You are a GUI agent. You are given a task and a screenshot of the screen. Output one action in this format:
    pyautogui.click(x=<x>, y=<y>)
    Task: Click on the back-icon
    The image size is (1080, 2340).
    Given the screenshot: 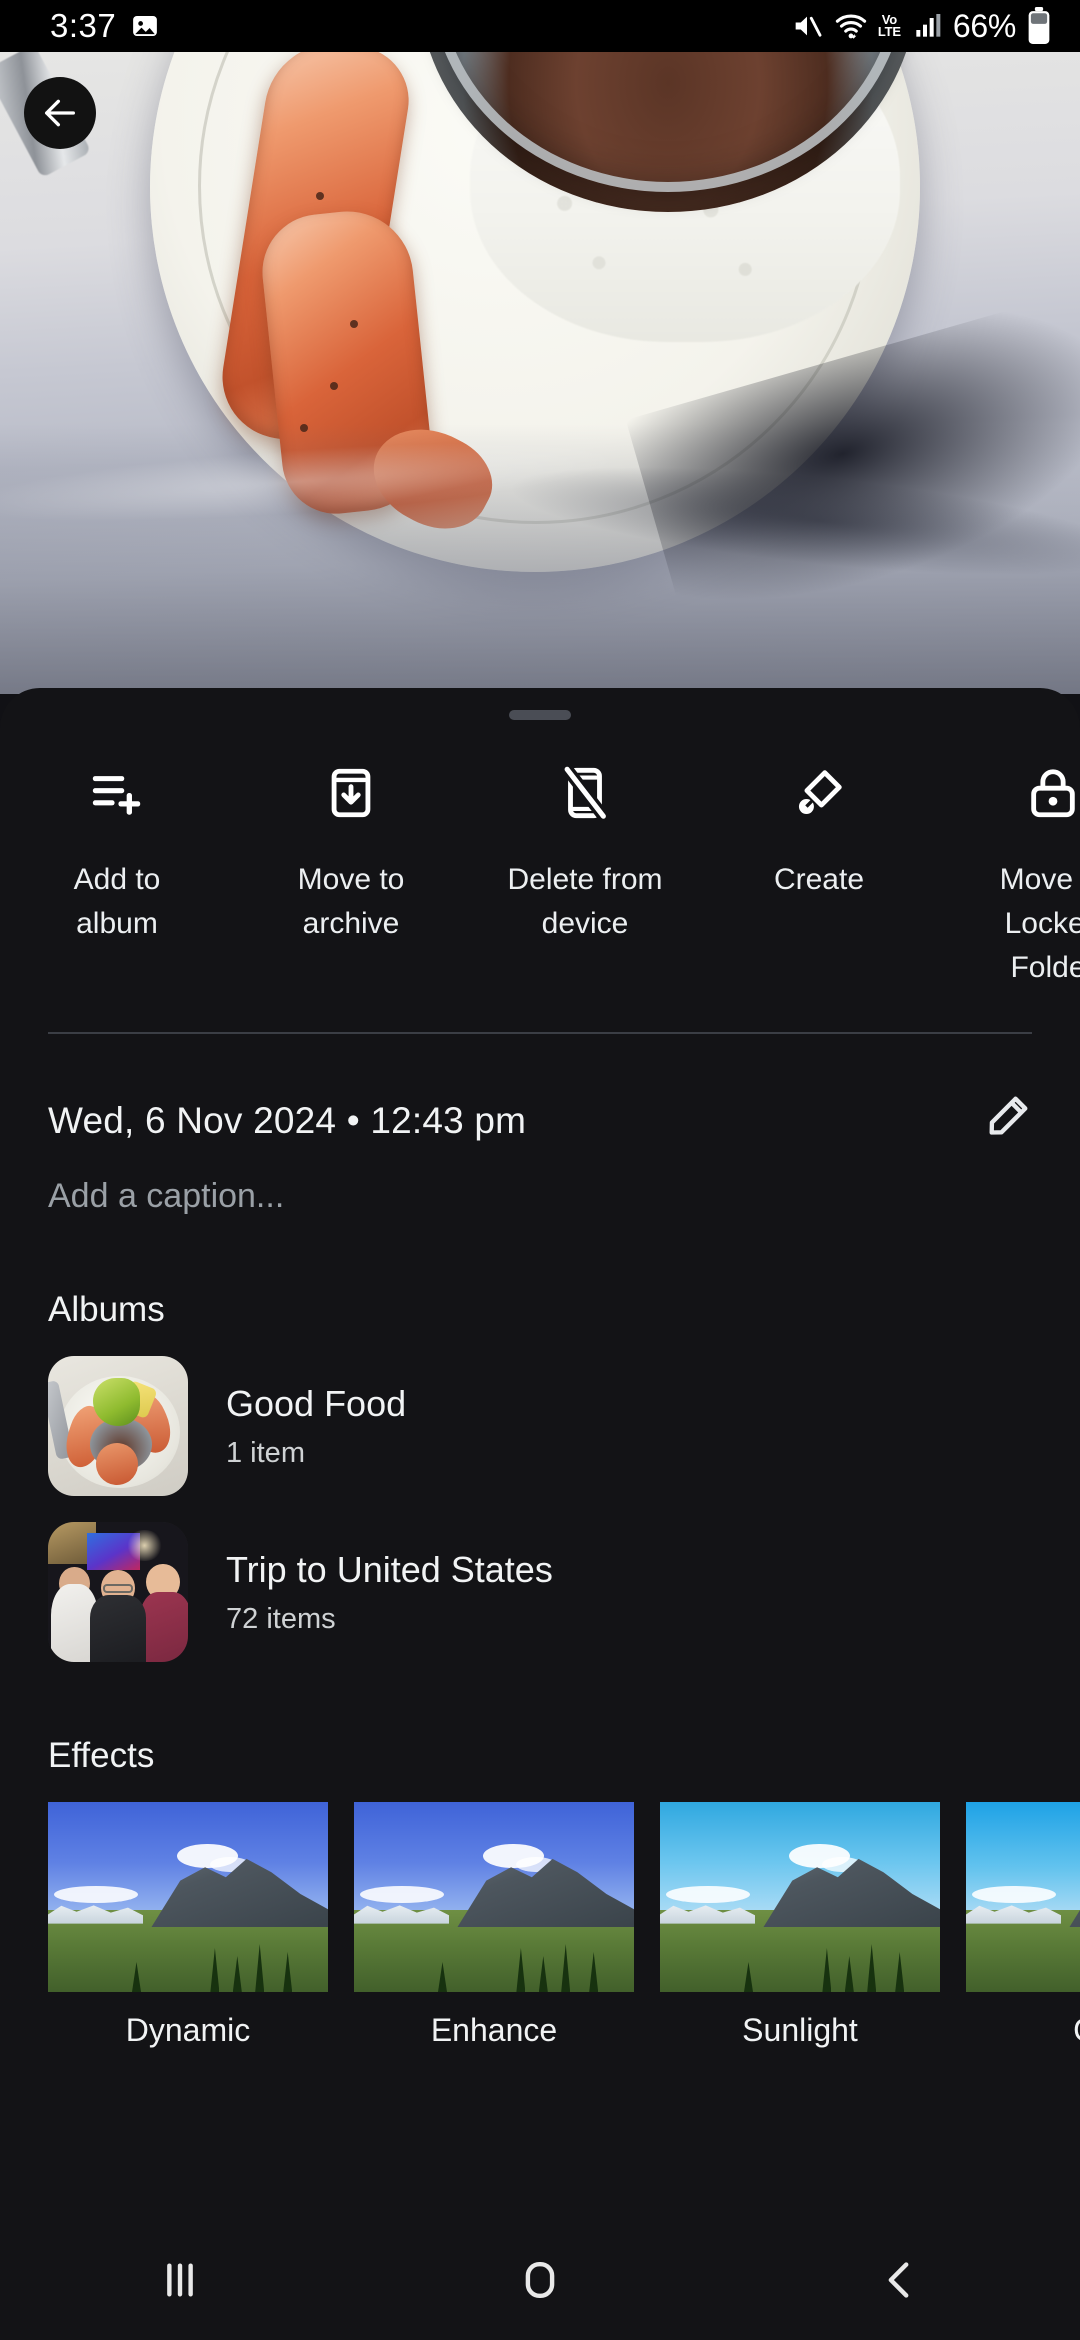 What is the action you would take?
    pyautogui.click(x=898, y=2280)
    